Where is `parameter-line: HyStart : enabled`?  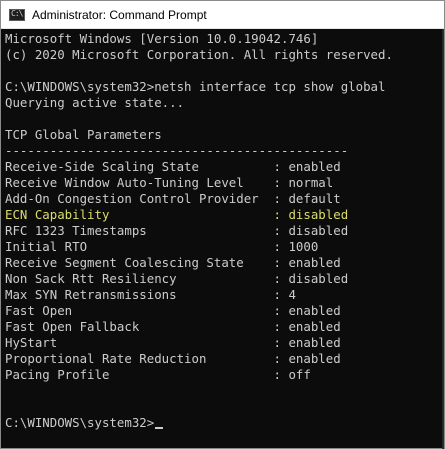
parameter-line: HyStart : enabled is located at coordinates (173, 342).